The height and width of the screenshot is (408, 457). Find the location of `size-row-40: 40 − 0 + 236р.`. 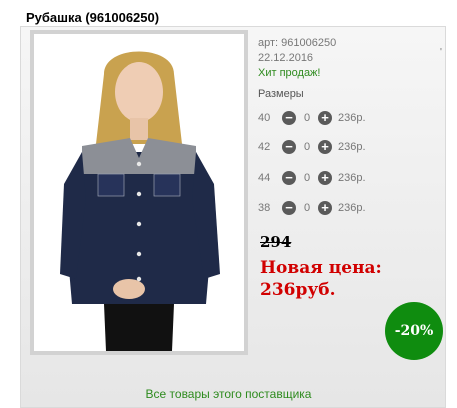

size-row-40: 40 − 0 + 236р. is located at coordinates (312, 118).